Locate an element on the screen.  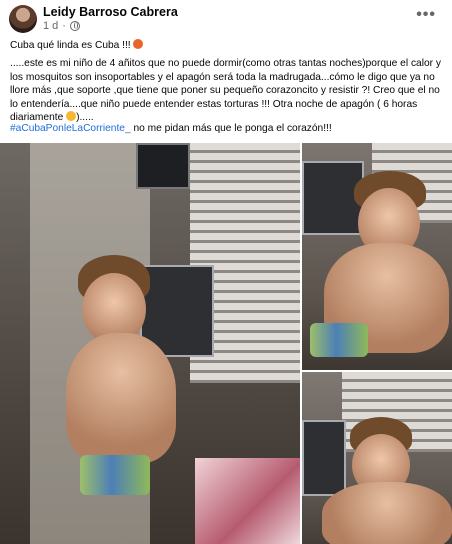
more-options-icon: ••• is located at coordinates (426, 15).